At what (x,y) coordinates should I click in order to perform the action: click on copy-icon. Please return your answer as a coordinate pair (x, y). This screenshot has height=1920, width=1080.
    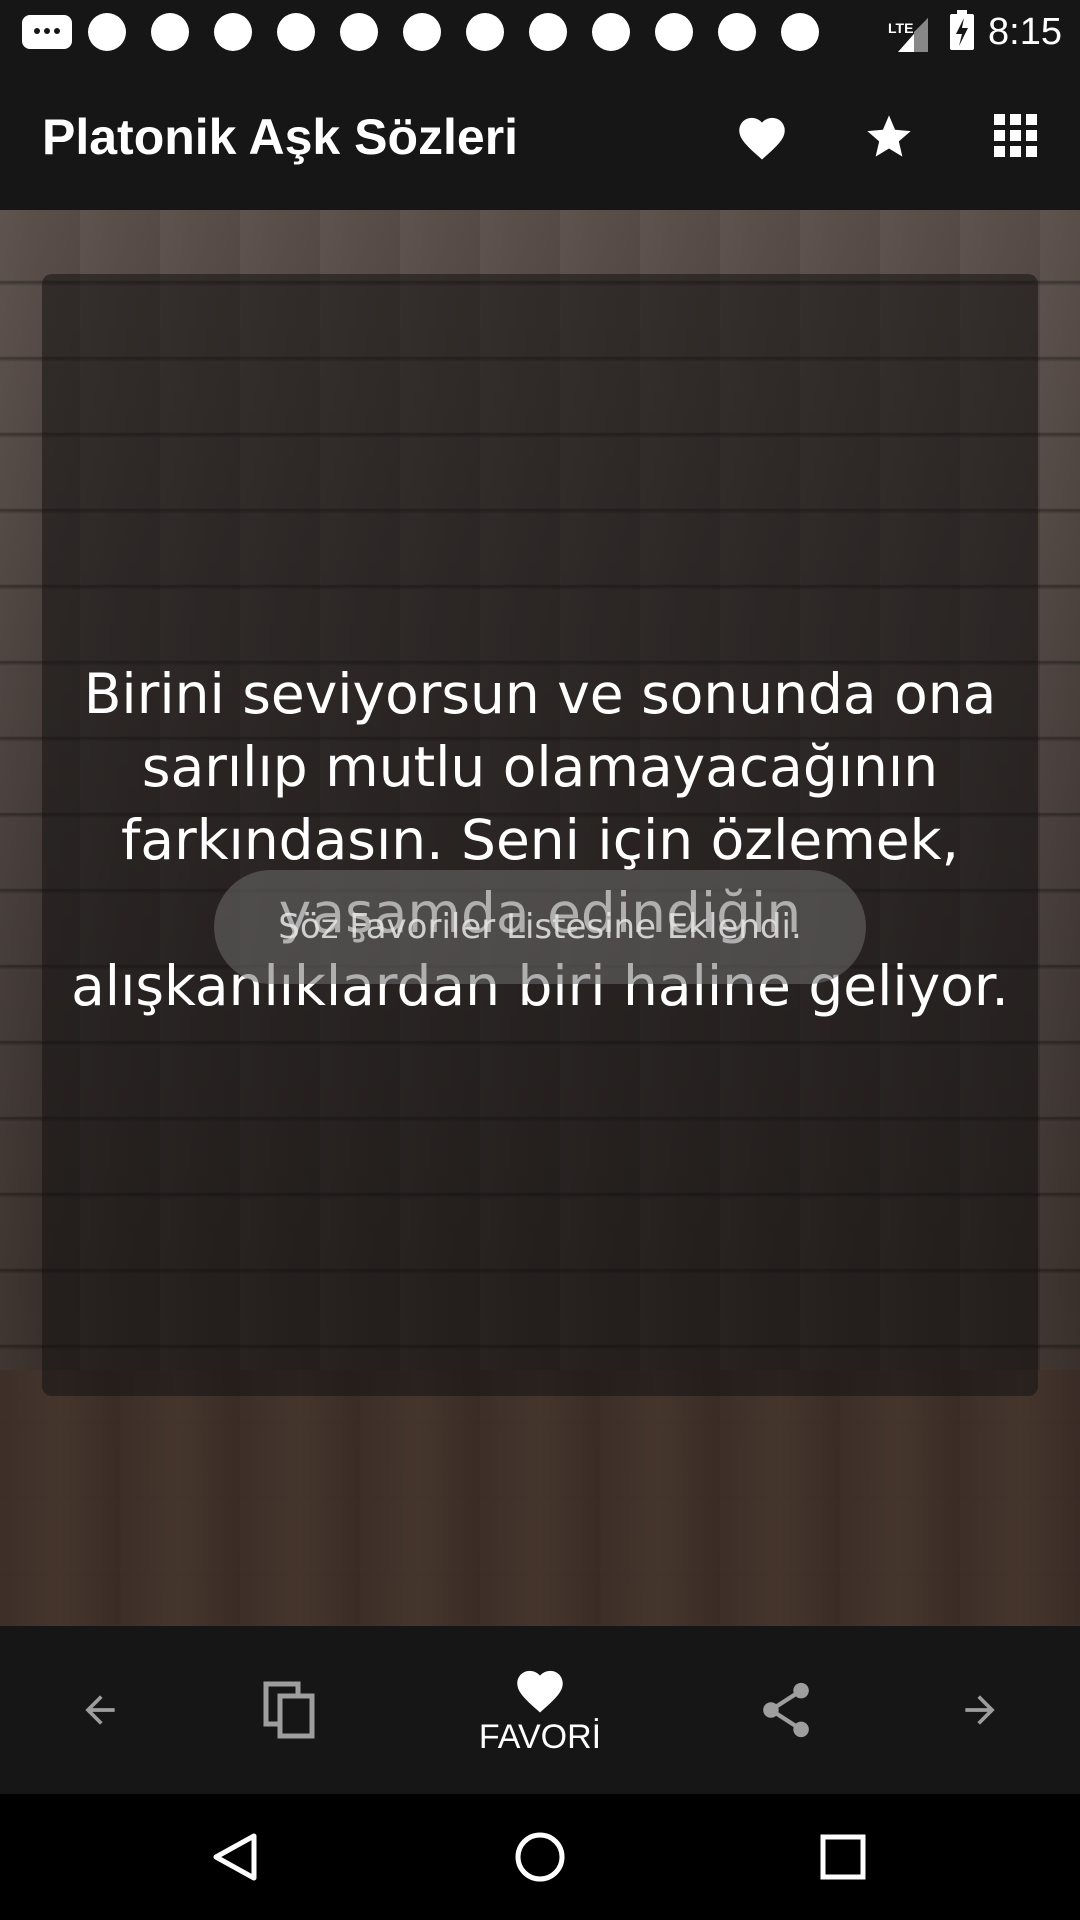
    Looking at the image, I should click on (289, 1710).